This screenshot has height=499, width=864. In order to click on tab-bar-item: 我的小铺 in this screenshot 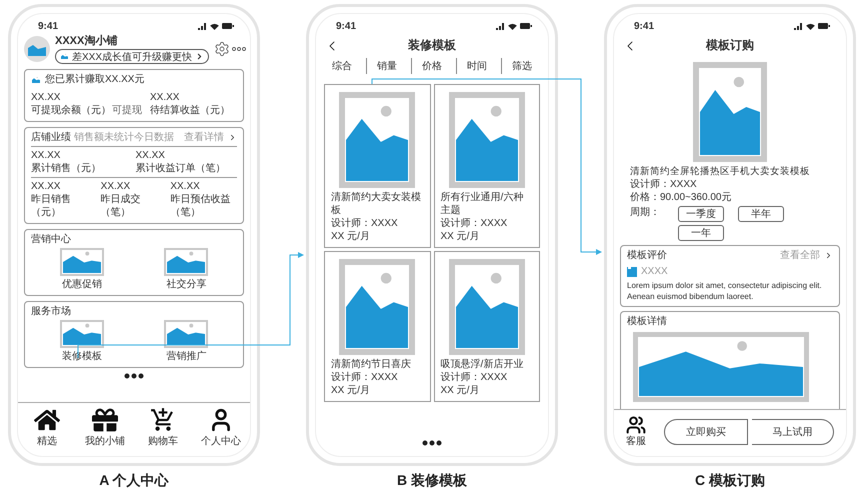, I will do `click(105, 427)`.